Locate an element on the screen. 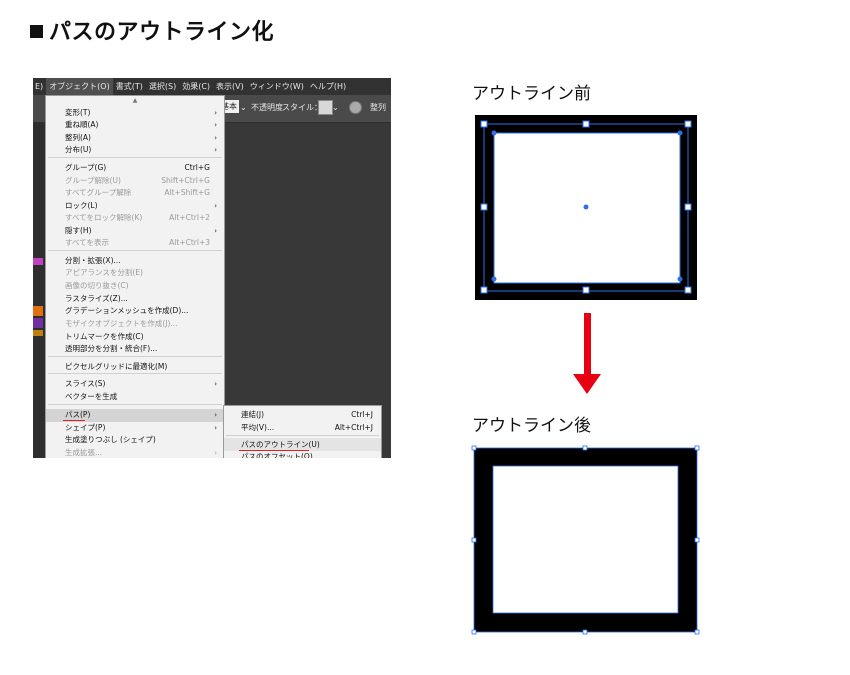  menu-view: 表示(V) is located at coordinates (230, 86).